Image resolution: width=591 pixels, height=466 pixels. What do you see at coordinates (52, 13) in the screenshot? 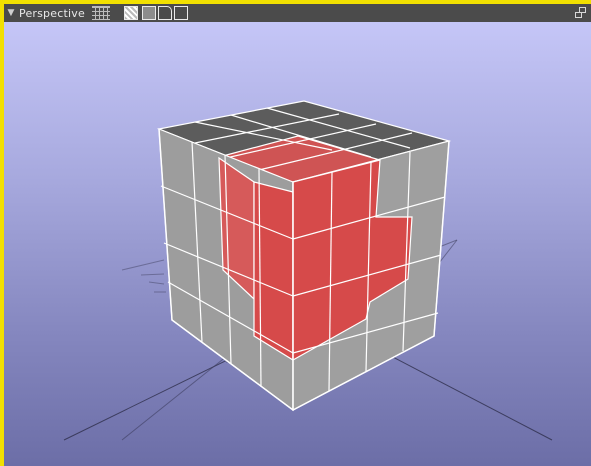
I see `panel-title: Perspective` at bounding box center [52, 13].